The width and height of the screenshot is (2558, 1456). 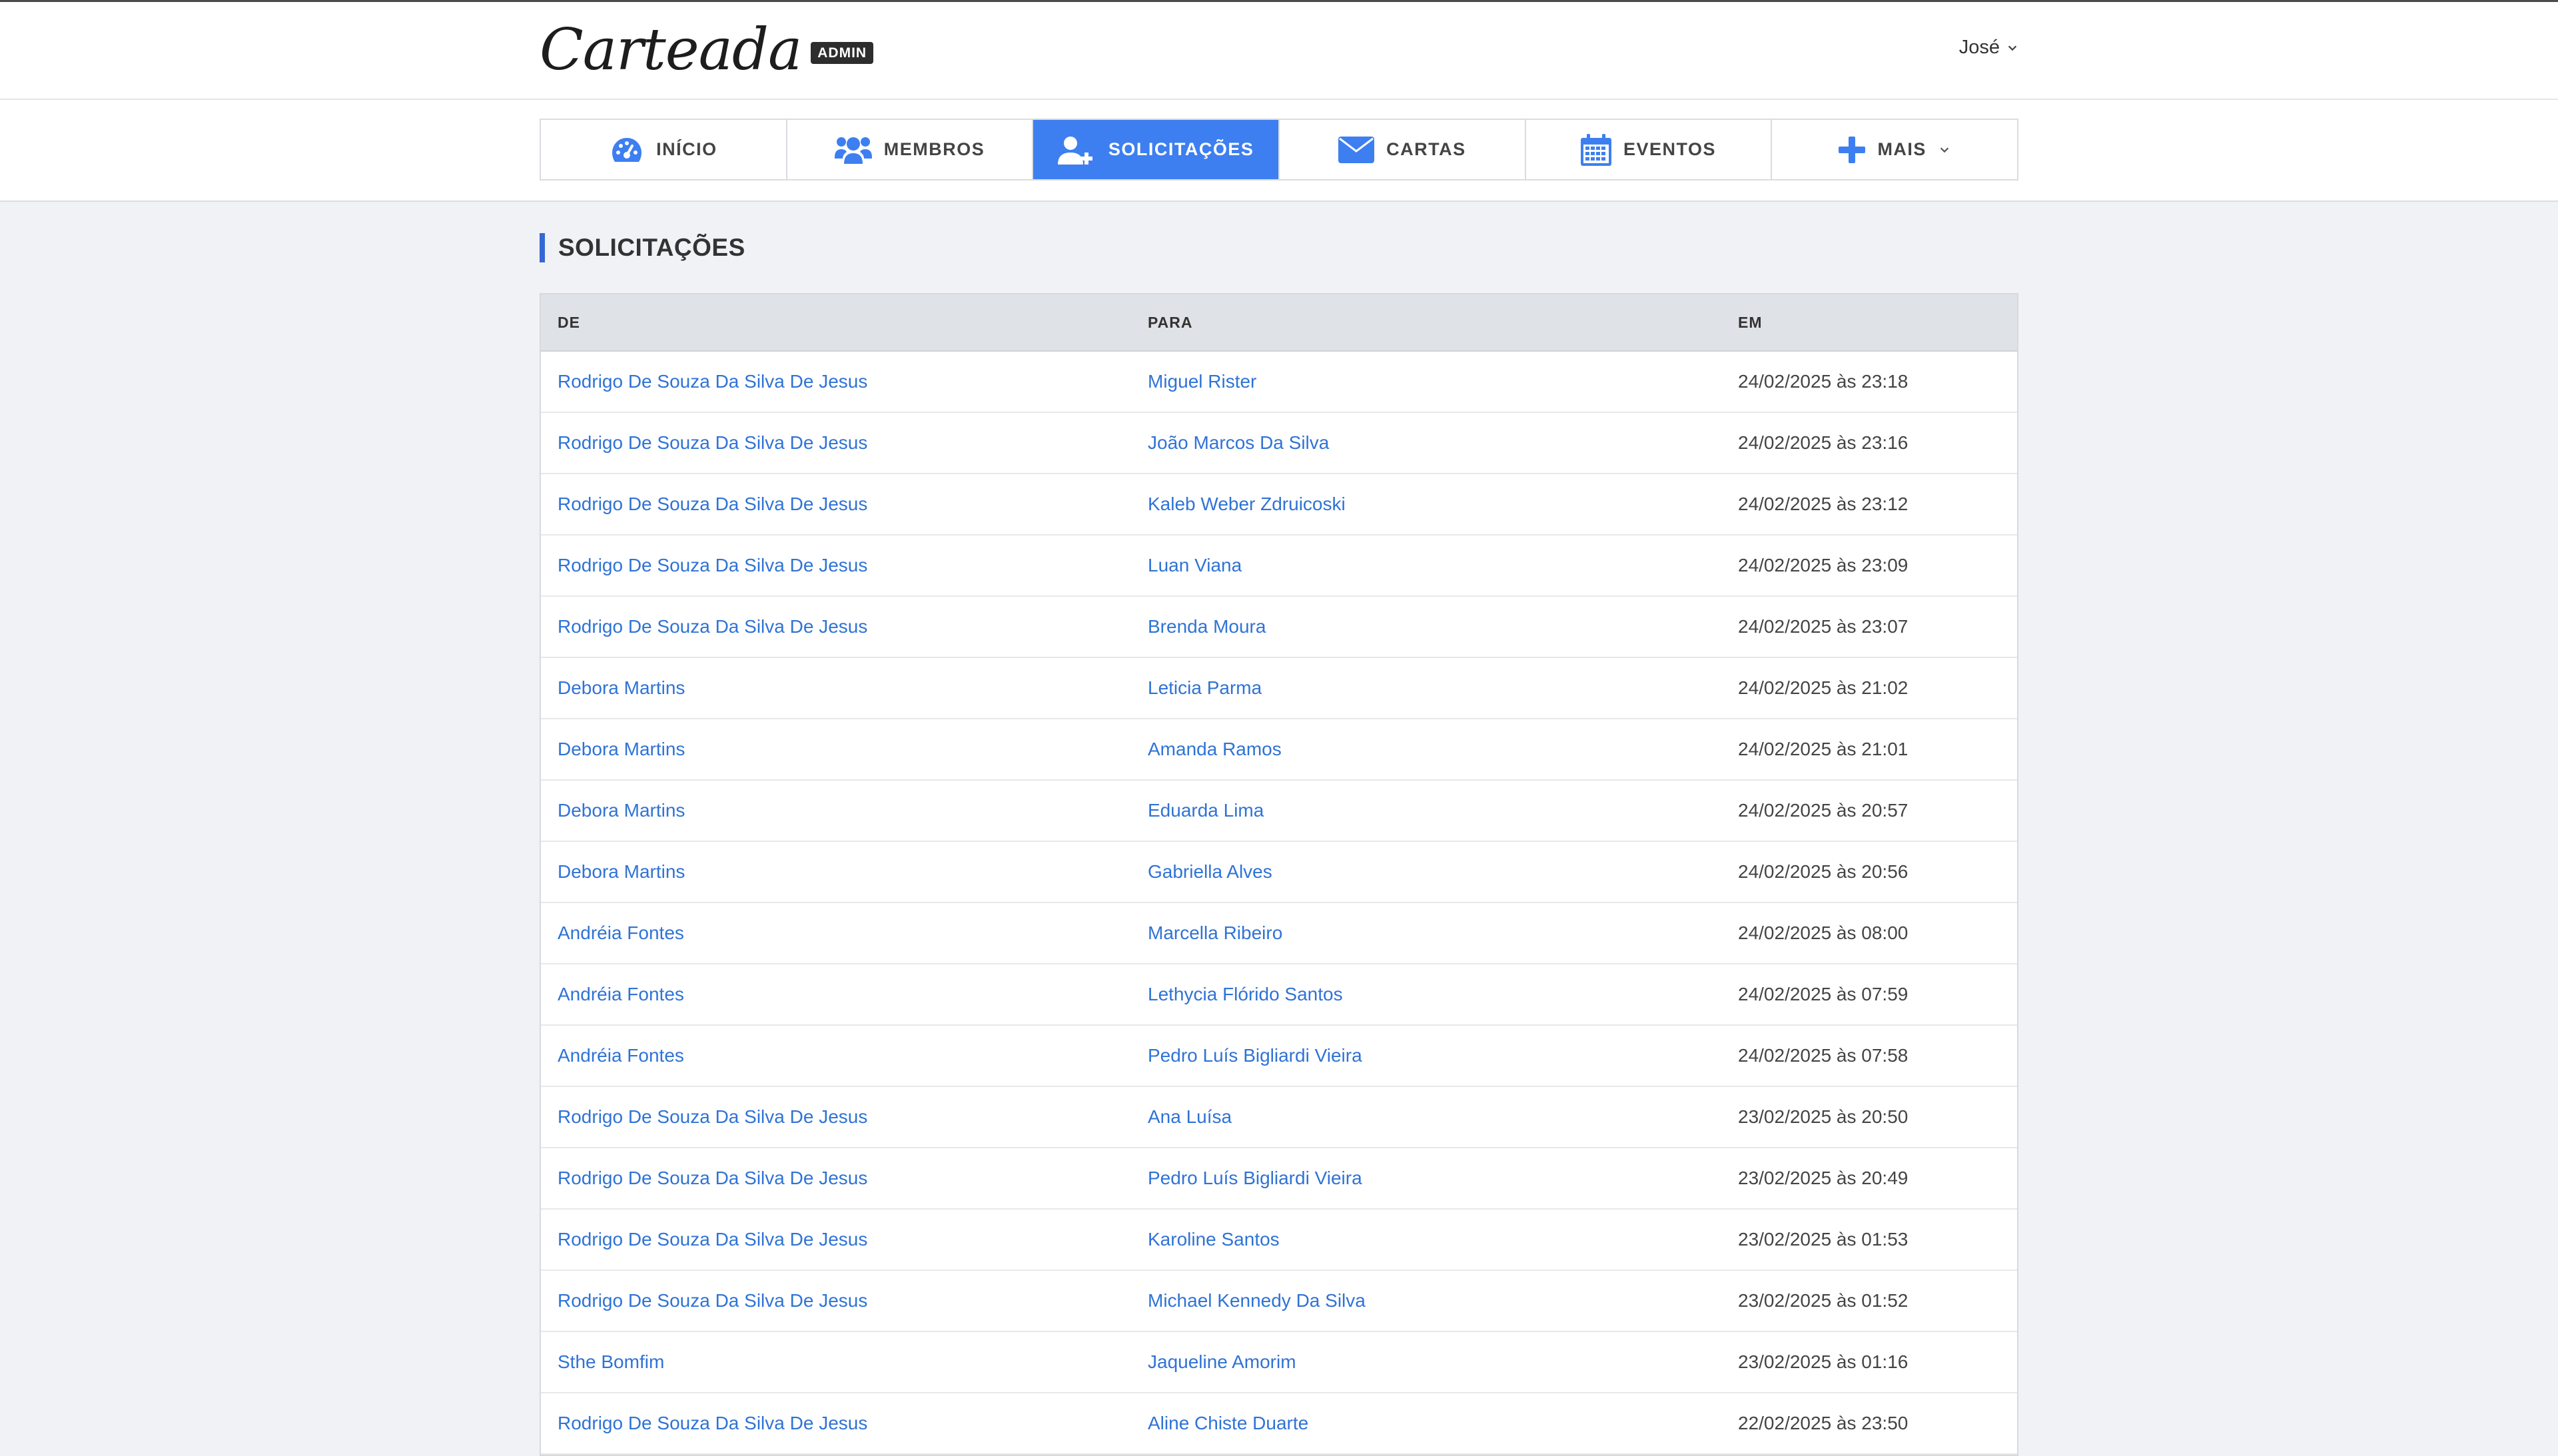 What do you see at coordinates (1426, 1055) in the screenshot?
I see `table-cell: Pedro Luís Bigliardi Vieira` at bounding box center [1426, 1055].